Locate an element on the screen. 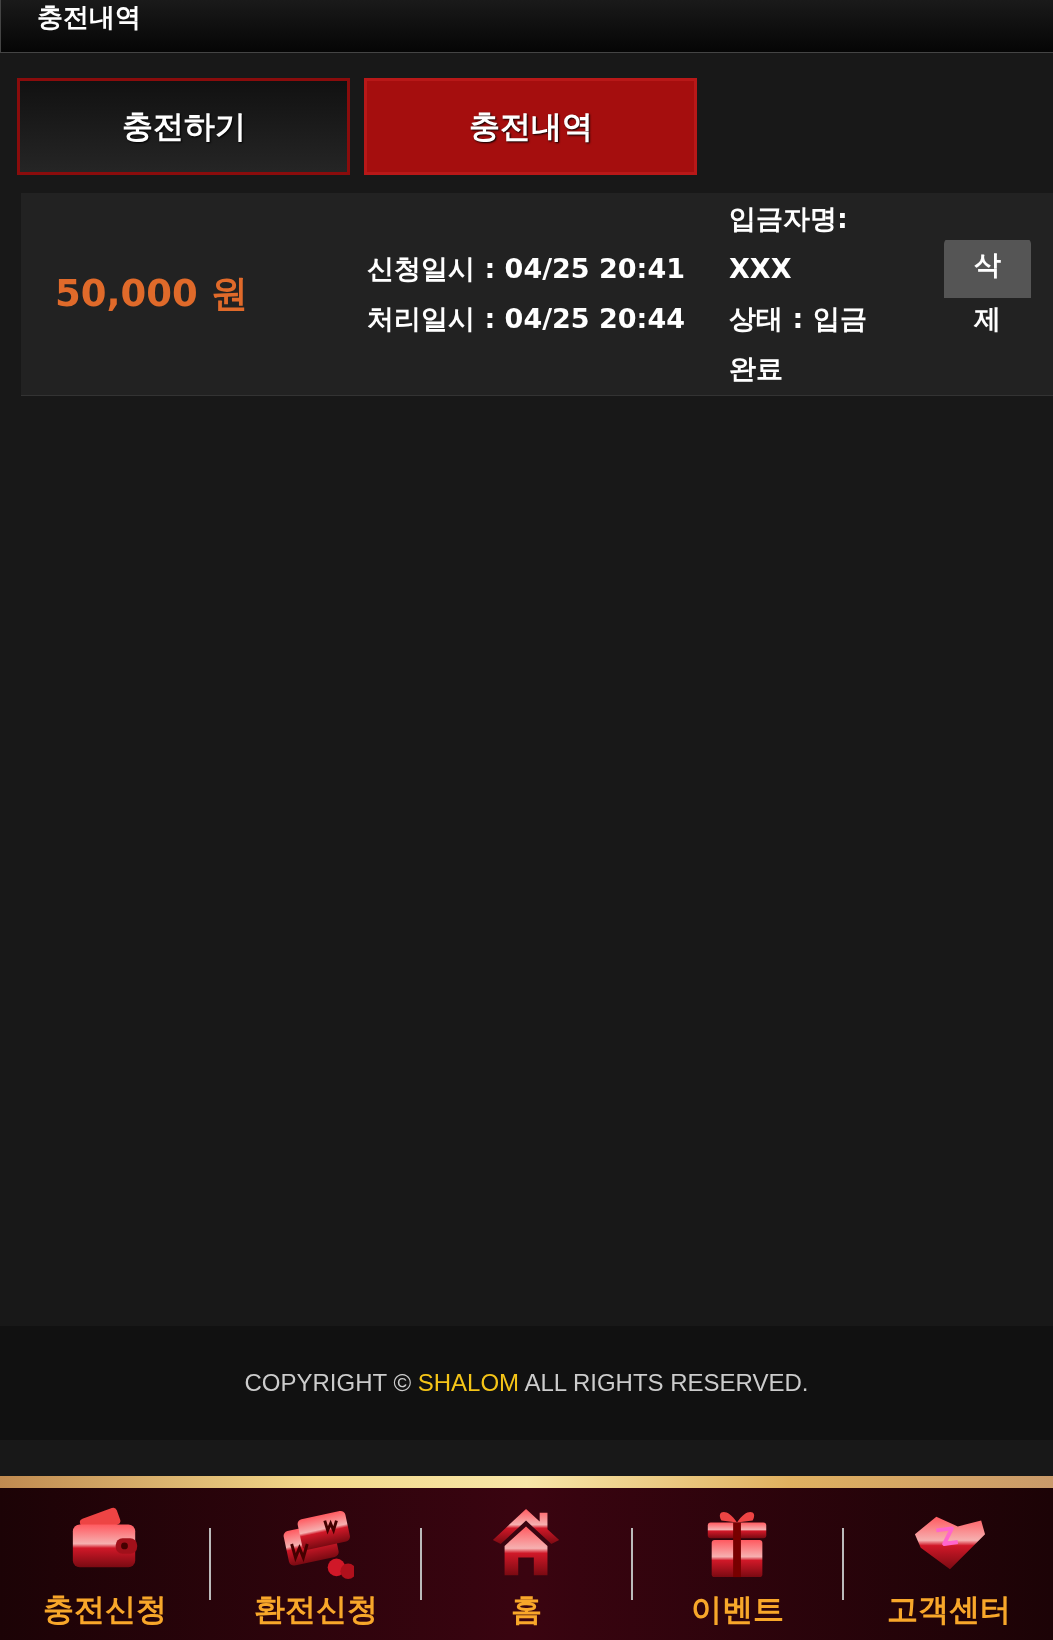 The image size is (1053, 1640). request-time: 신청일시 : 04/25 20:41 is located at coordinates (526, 269).